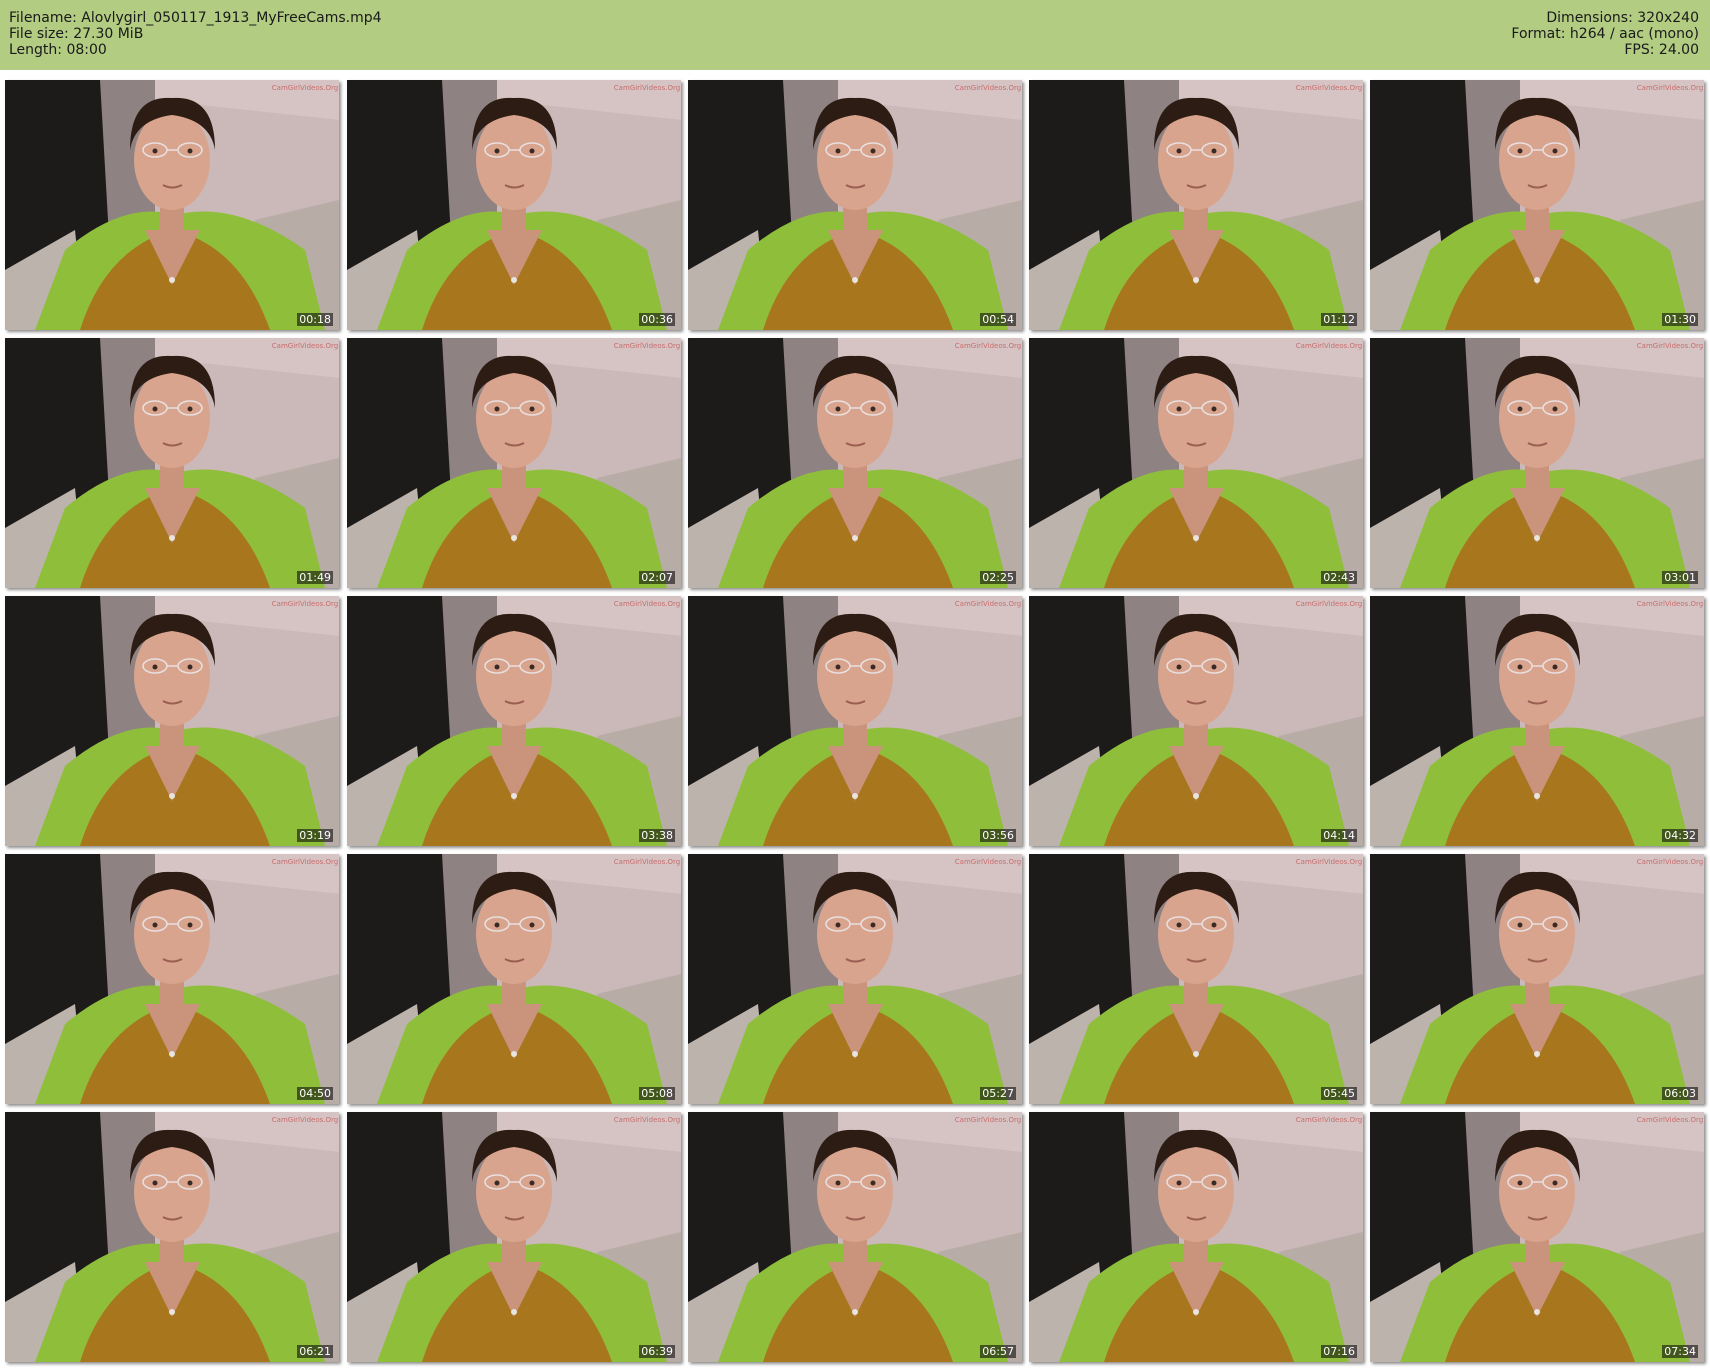  What do you see at coordinates (998, 577) in the screenshot?
I see `timestamp-label: 02:25` at bounding box center [998, 577].